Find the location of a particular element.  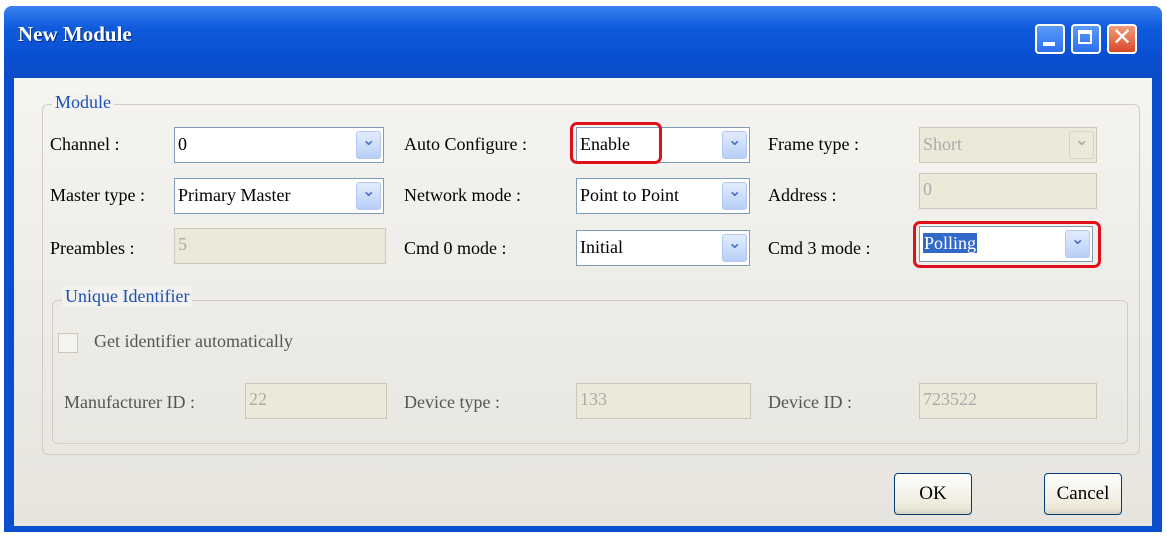

device-id-label: Device ID : is located at coordinates (810, 402).